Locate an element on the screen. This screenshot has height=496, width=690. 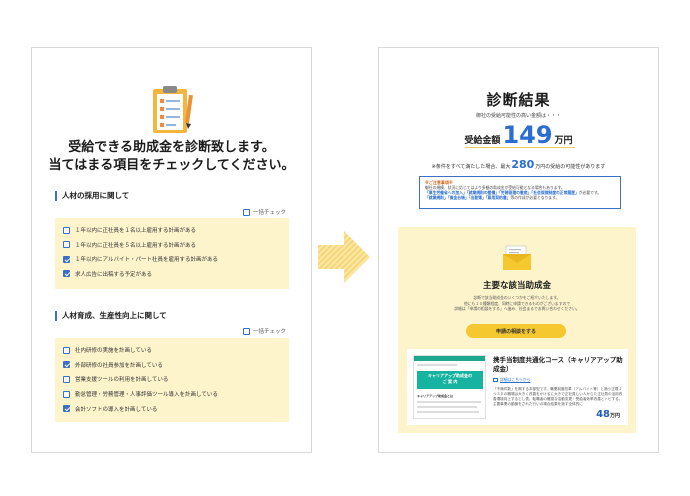
thumbnail-banner-line2: ご 案 内 is located at coordinates (450, 381).